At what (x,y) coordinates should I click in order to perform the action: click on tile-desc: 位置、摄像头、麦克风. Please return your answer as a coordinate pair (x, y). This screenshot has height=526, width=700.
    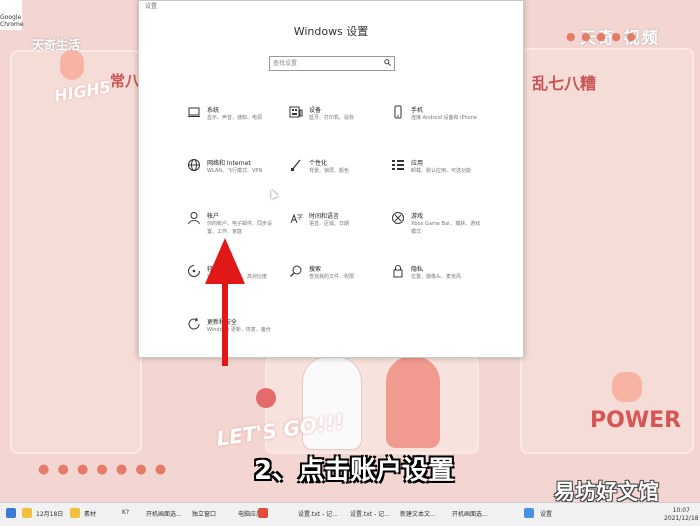
    Looking at the image, I should click on (436, 277).